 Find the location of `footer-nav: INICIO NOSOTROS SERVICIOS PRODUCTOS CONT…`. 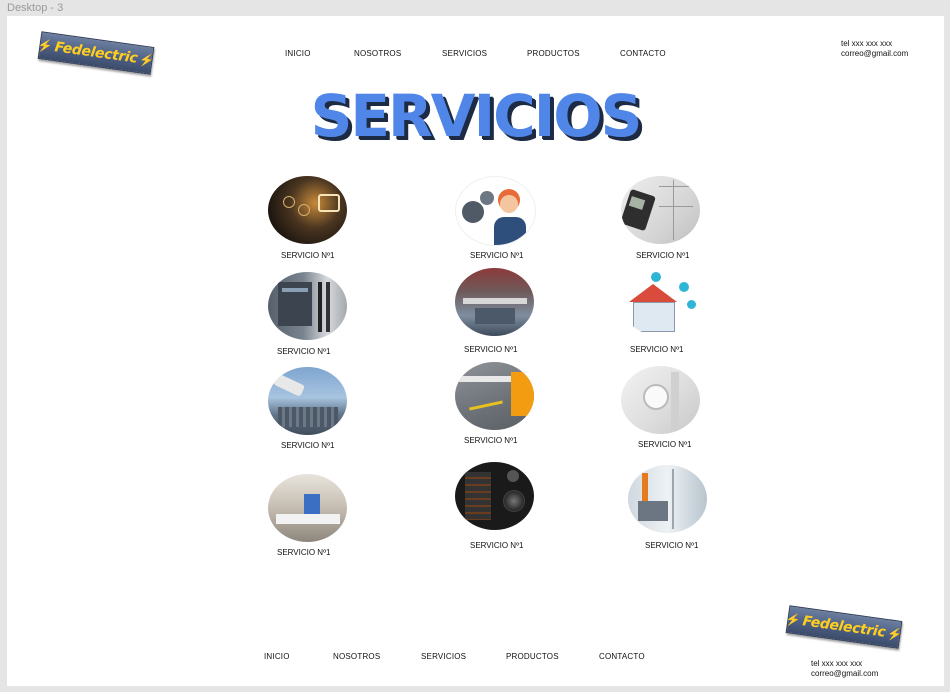

footer-nav: INICIO NOSOTROS SERVICIOS PRODUCTOS CONT… is located at coordinates (461, 656).